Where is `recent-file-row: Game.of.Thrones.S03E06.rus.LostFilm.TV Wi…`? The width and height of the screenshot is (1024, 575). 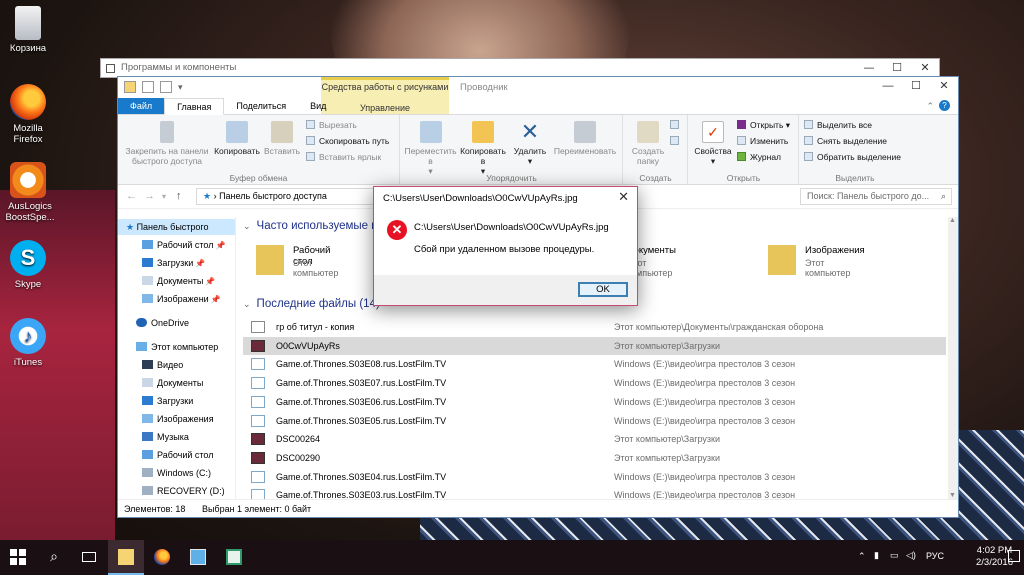 recent-file-row: Game.of.Thrones.S03E06.rus.LostFilm.TV Wi… is located at coordinates (594, 402).